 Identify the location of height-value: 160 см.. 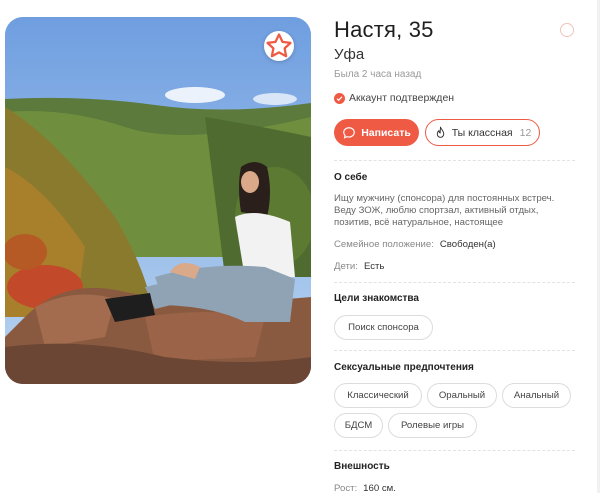
(379, 488).